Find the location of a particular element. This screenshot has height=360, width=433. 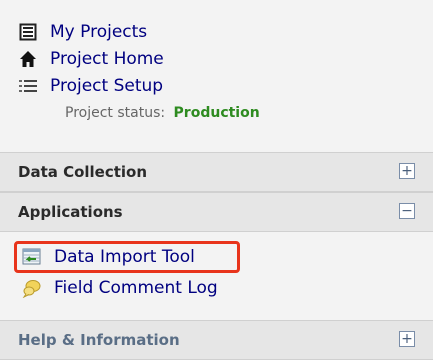

section-applications: Applications − is located at coordinates (216, 212).